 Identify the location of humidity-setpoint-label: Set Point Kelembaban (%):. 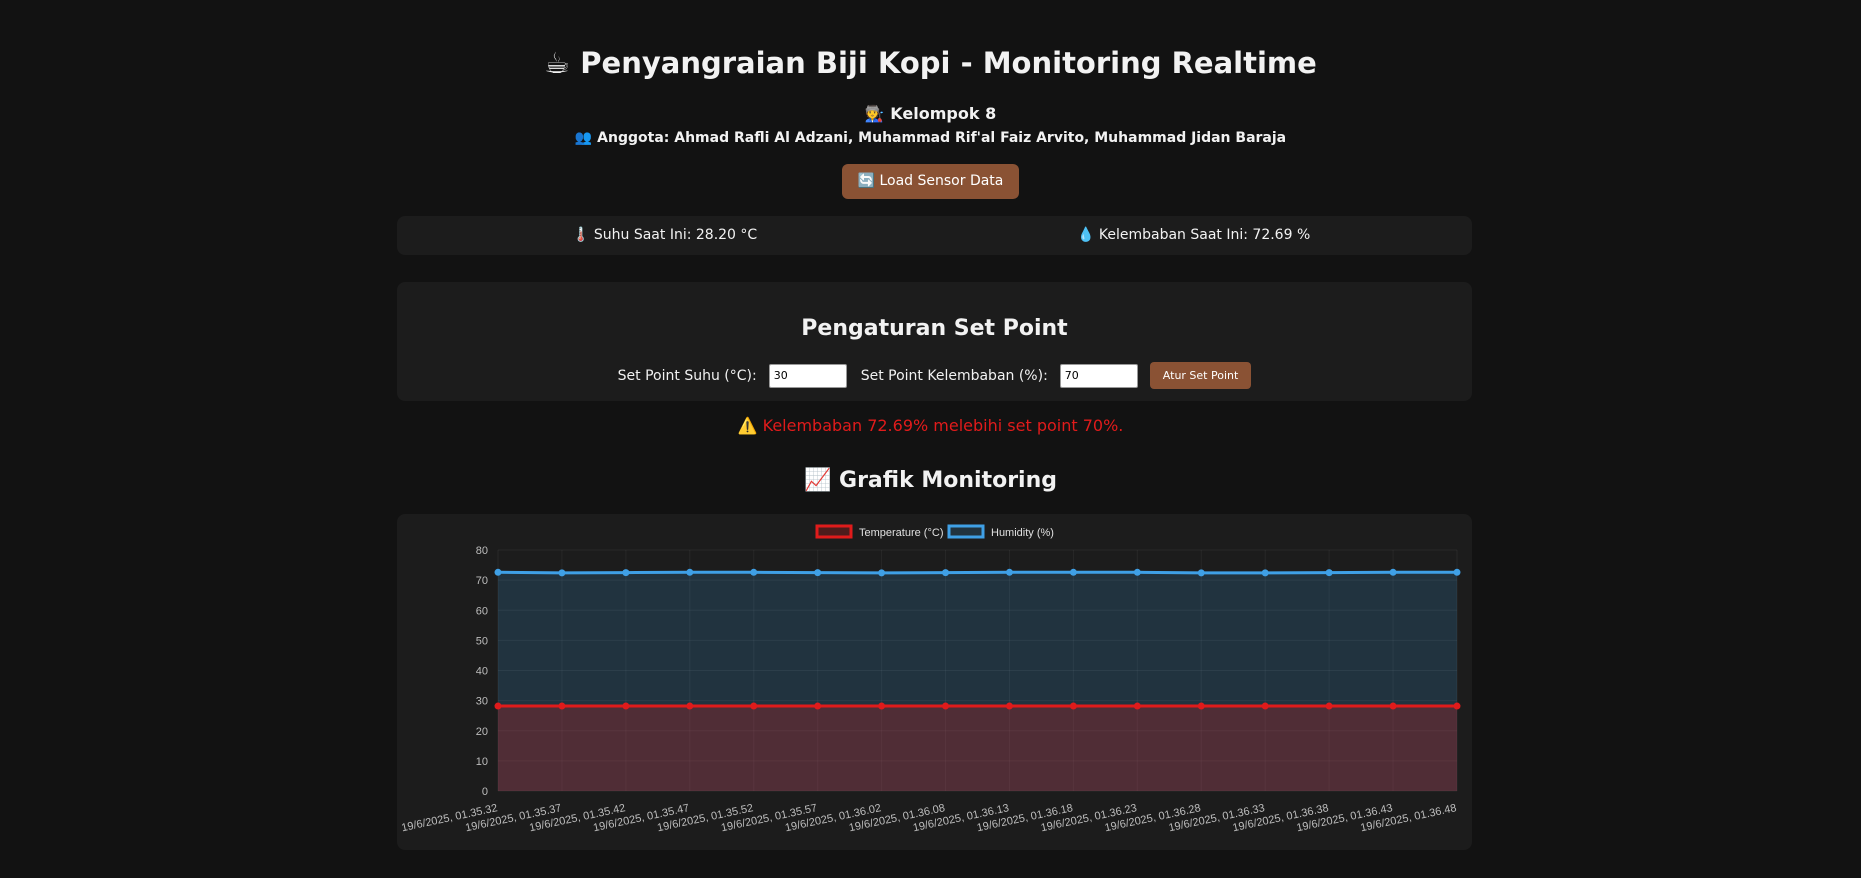
(954, 375).